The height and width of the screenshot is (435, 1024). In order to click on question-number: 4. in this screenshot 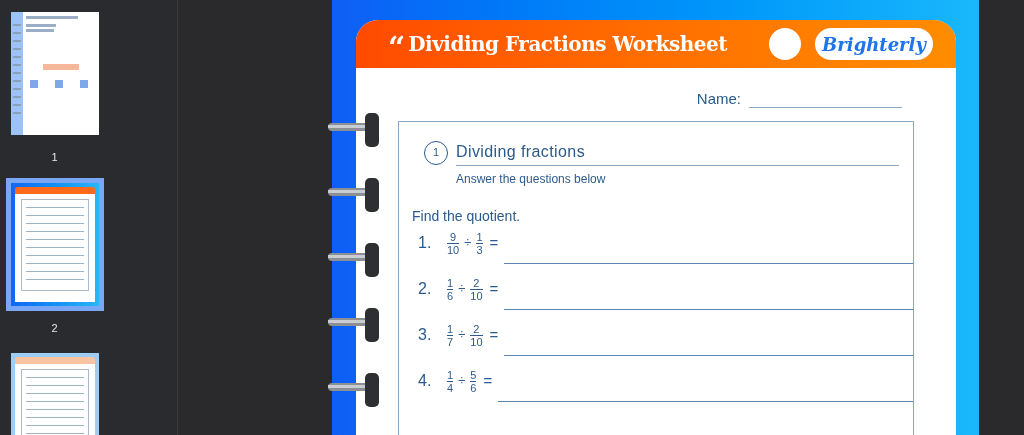, I will do `click(425, 380)`.